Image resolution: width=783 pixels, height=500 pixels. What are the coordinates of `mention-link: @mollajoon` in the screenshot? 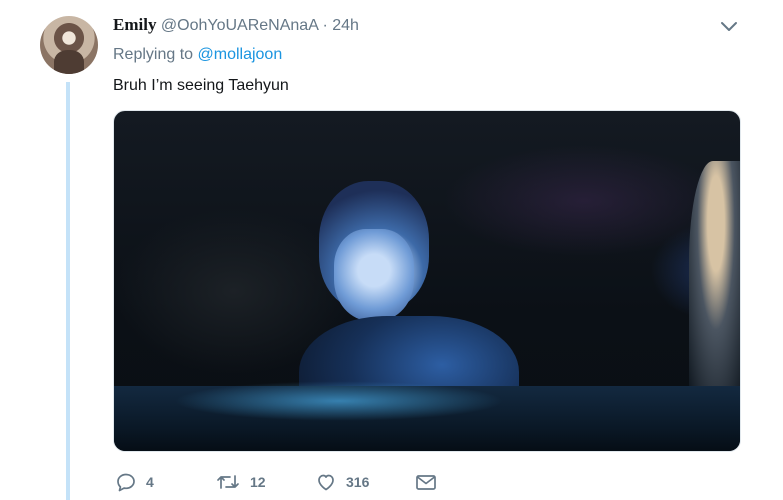 It's located at (240, 54).